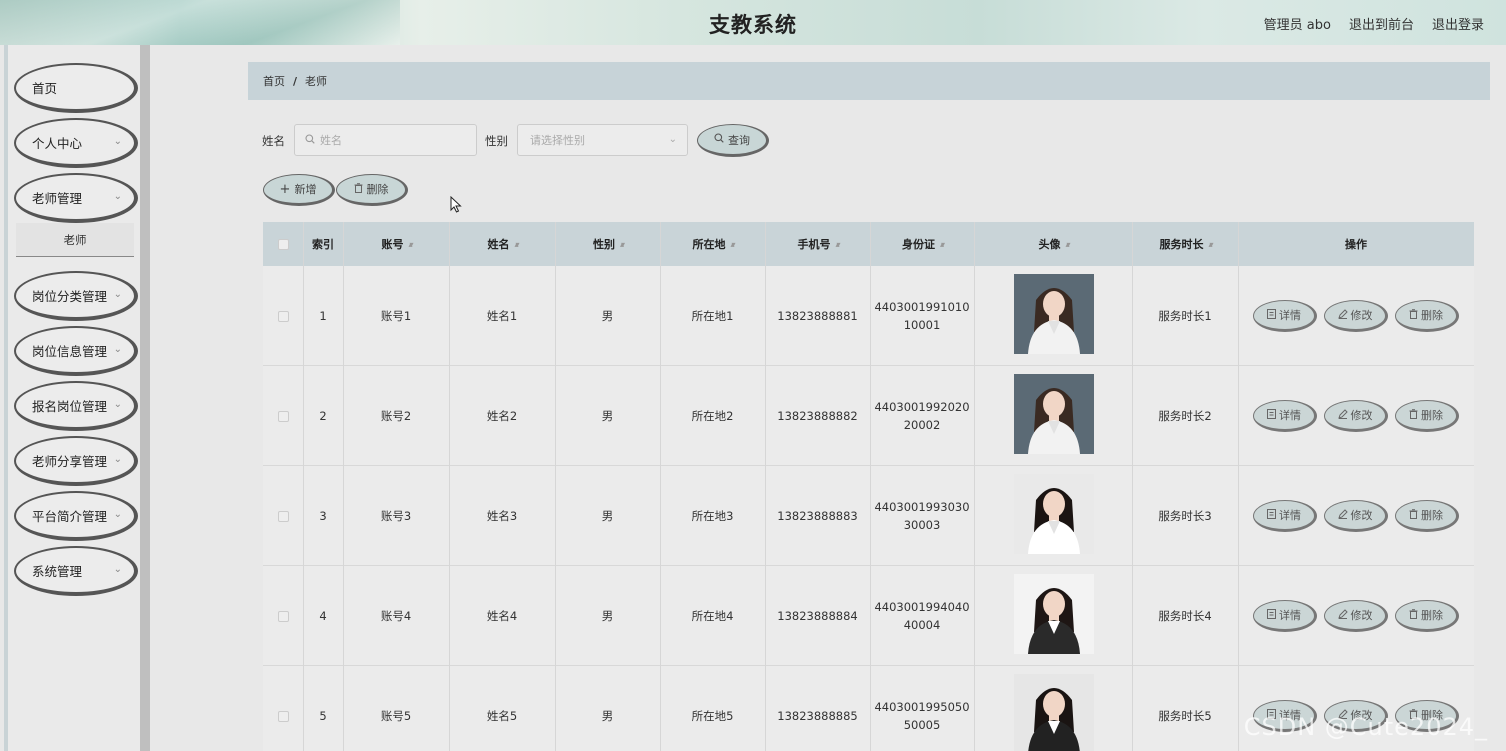 This screenshot has width=1506, height=751. Describe the element at coordinates (502, 516) in the screenshot. I see `cell-name: 姓名3` at that location.